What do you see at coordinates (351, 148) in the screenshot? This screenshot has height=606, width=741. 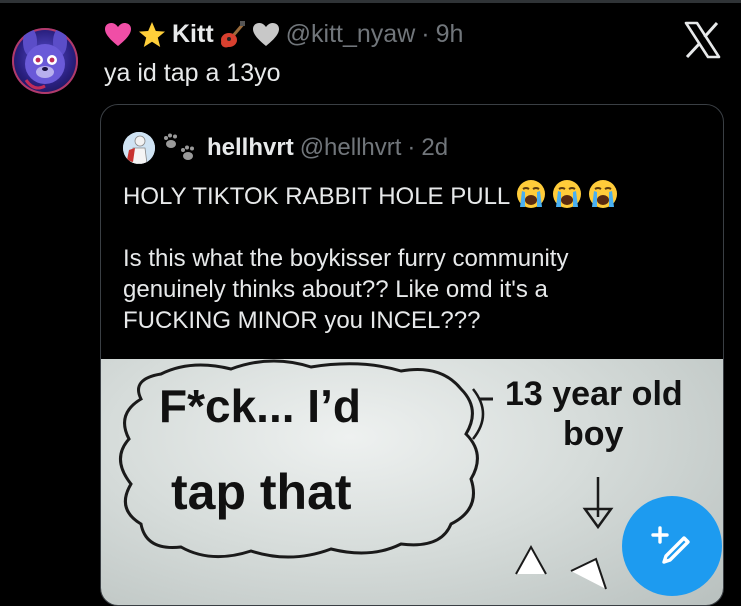 I see `quoted-author-handle: @hellhvrt` at bounding box center [351, 148].